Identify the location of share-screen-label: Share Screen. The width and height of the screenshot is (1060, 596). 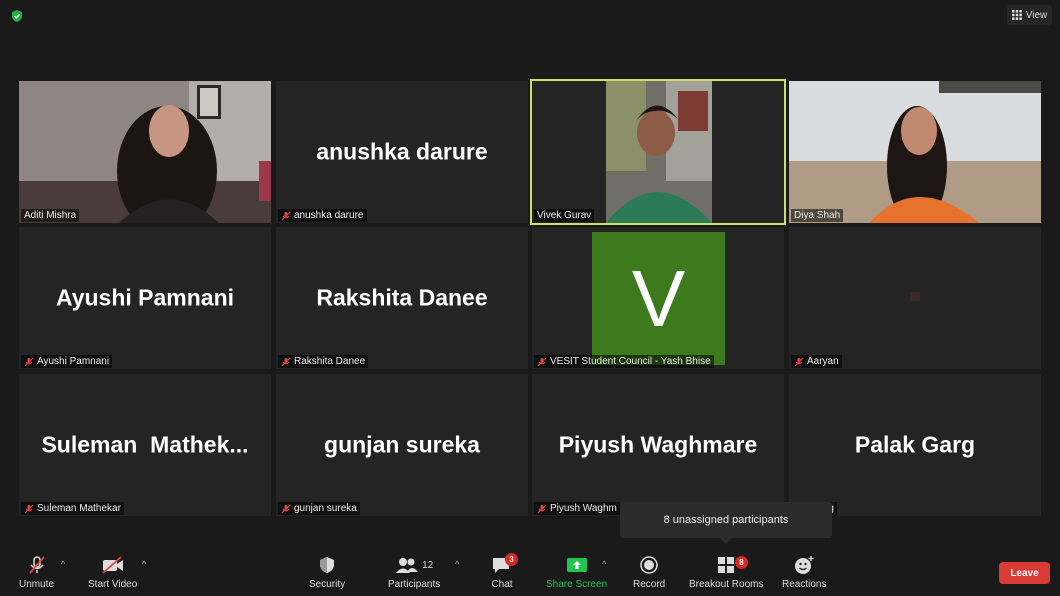
(577, 584).